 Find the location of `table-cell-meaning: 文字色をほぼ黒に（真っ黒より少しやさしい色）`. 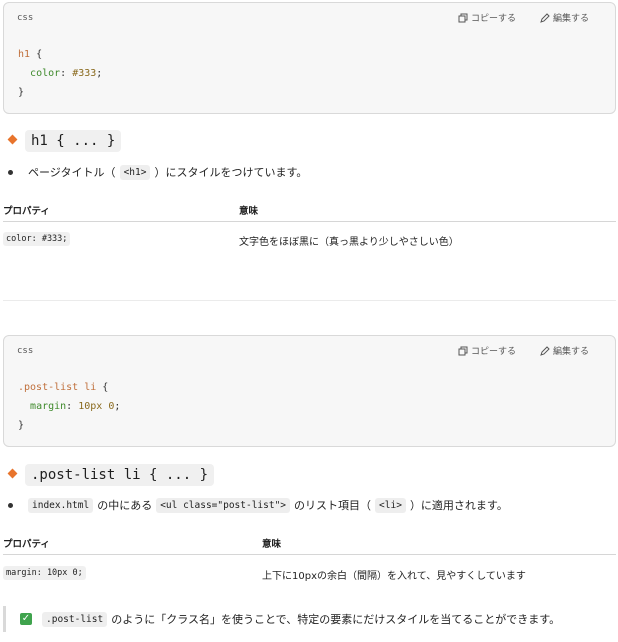

table-cell-meaning: 文字色をほぼ黒に（真っ黒より少しやさしい色） is located at coordinates (349, 242).